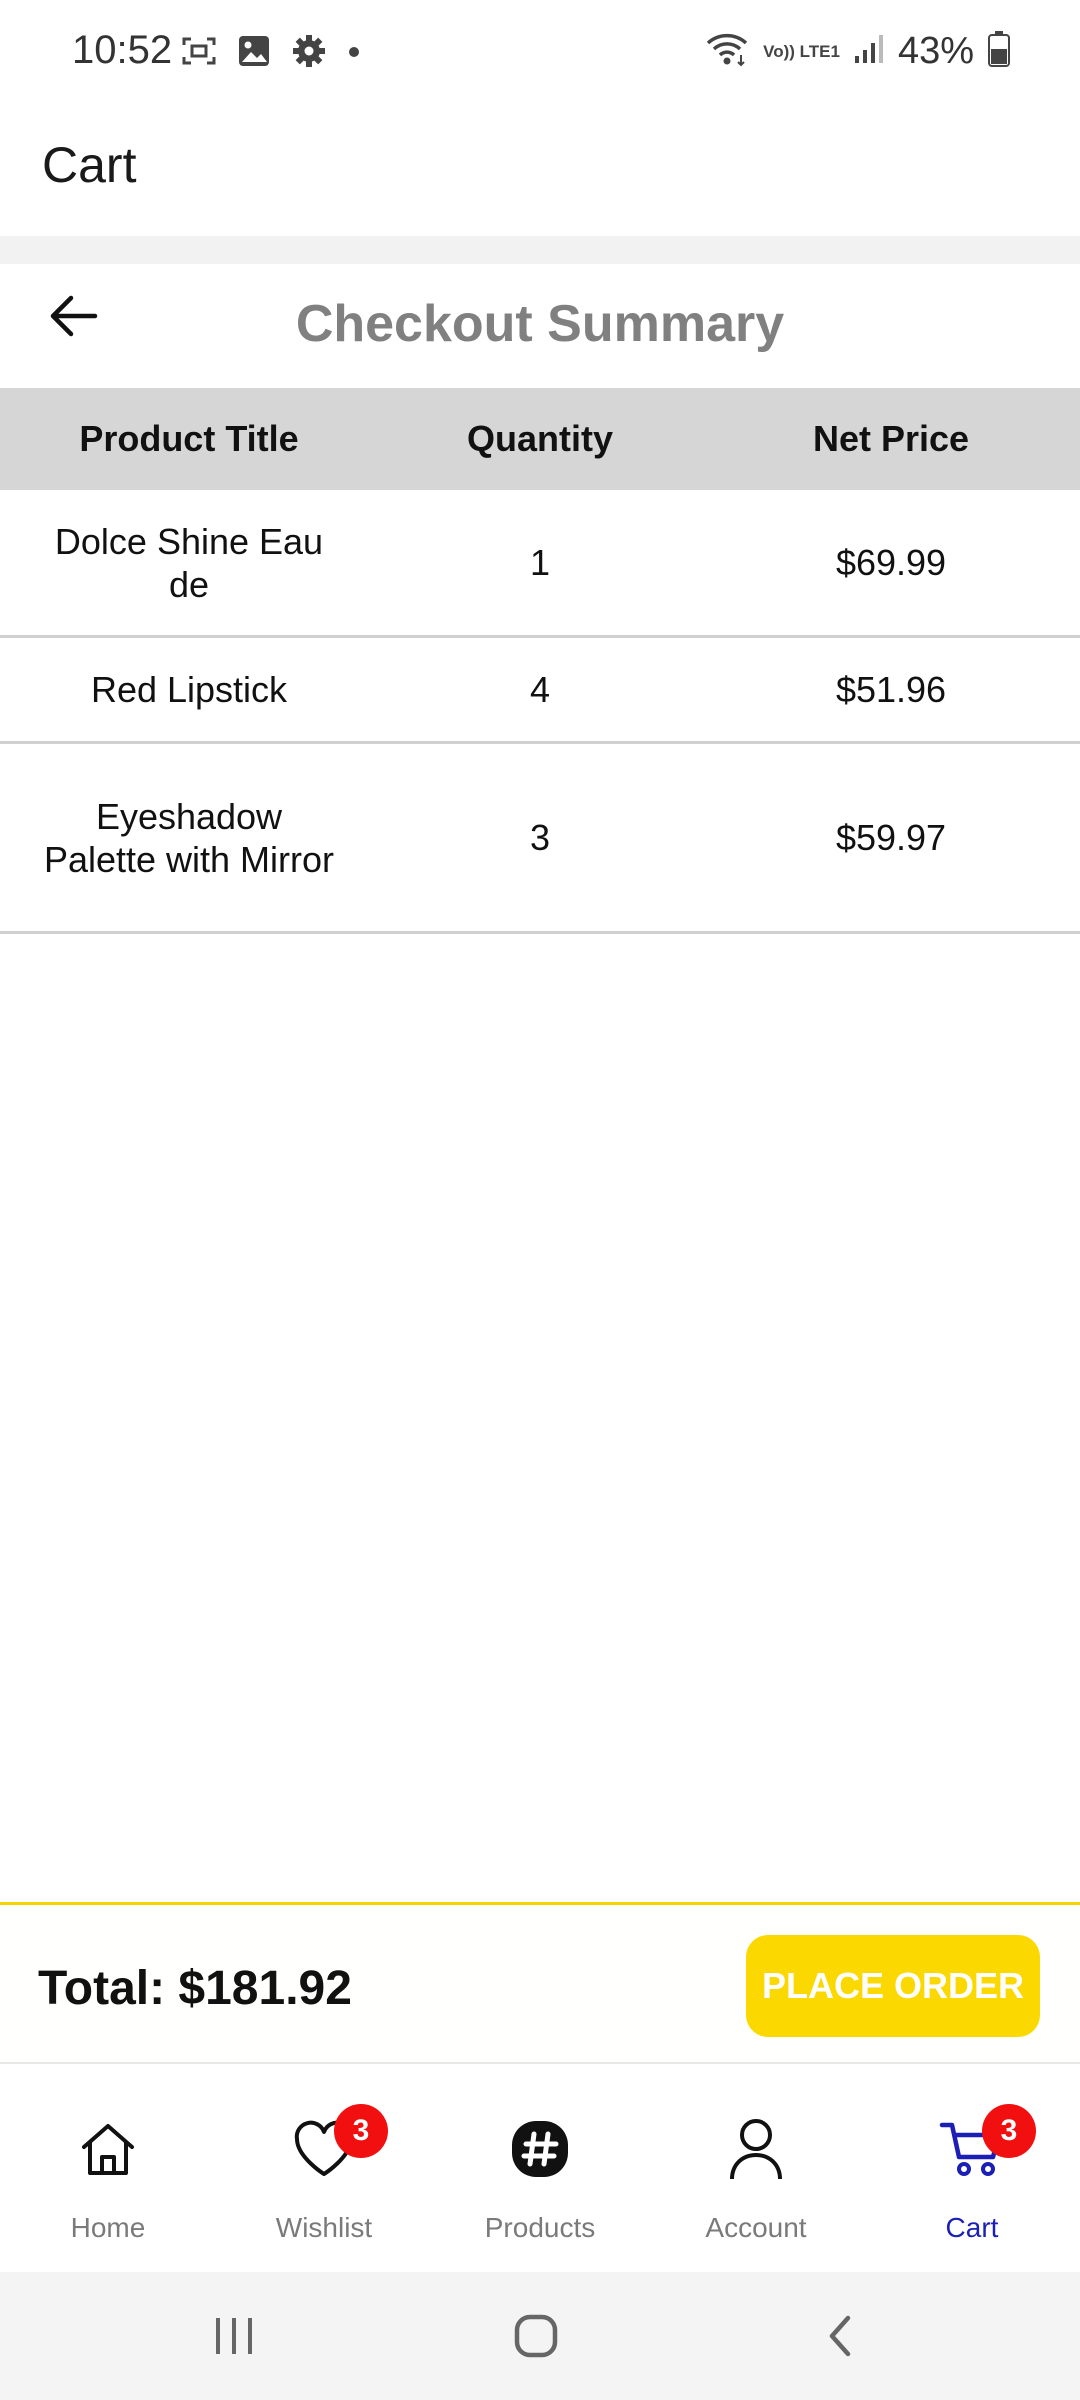  Describe the element at coordinates (540, 1983) in the screenshot. I see `checkout-bar: Total: $181.92 PLACE ORDER` at that location.